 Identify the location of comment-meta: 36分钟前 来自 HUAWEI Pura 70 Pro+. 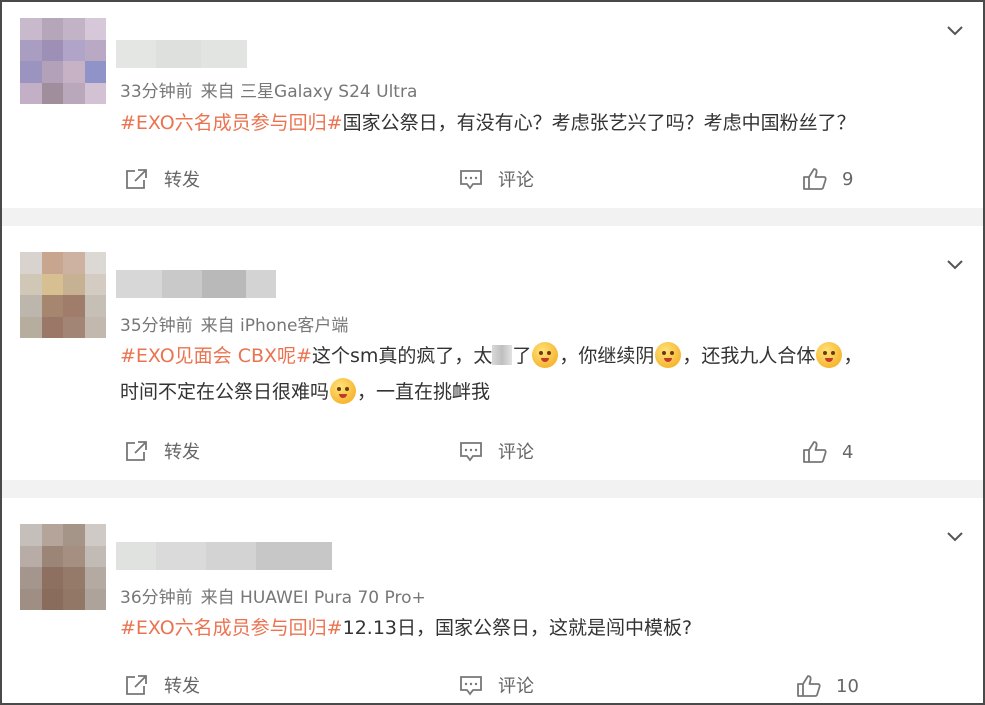
(273, 595).